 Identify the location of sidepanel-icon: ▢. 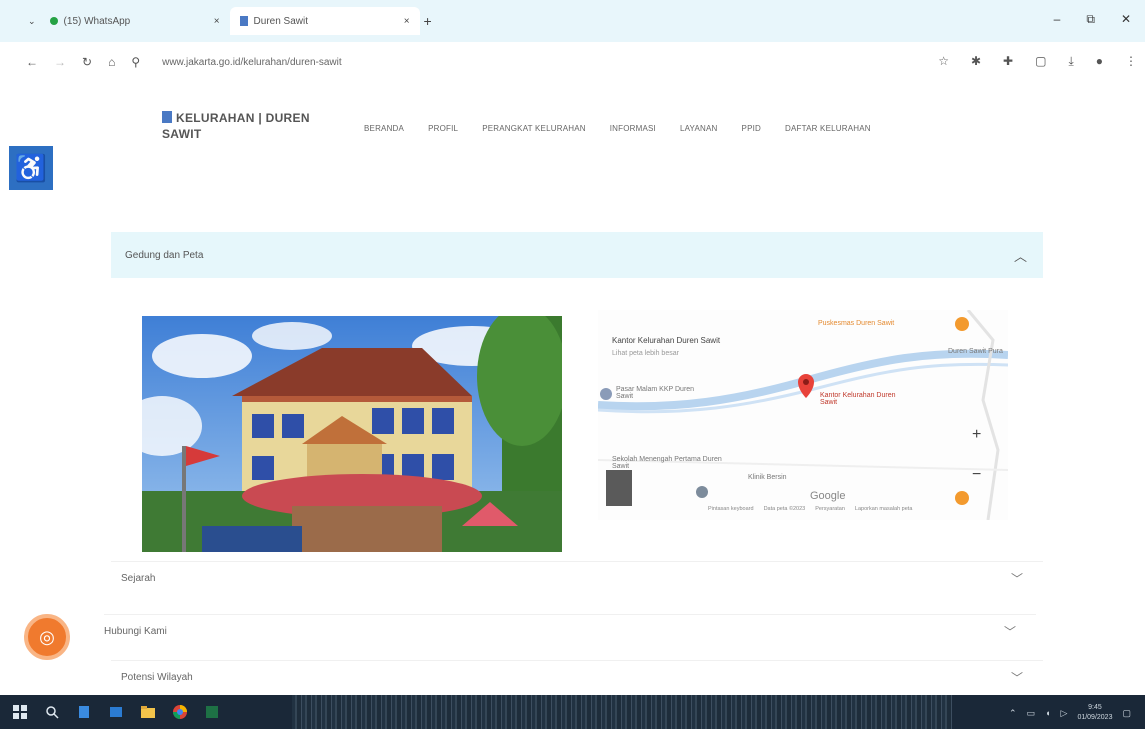
(1040, 61).